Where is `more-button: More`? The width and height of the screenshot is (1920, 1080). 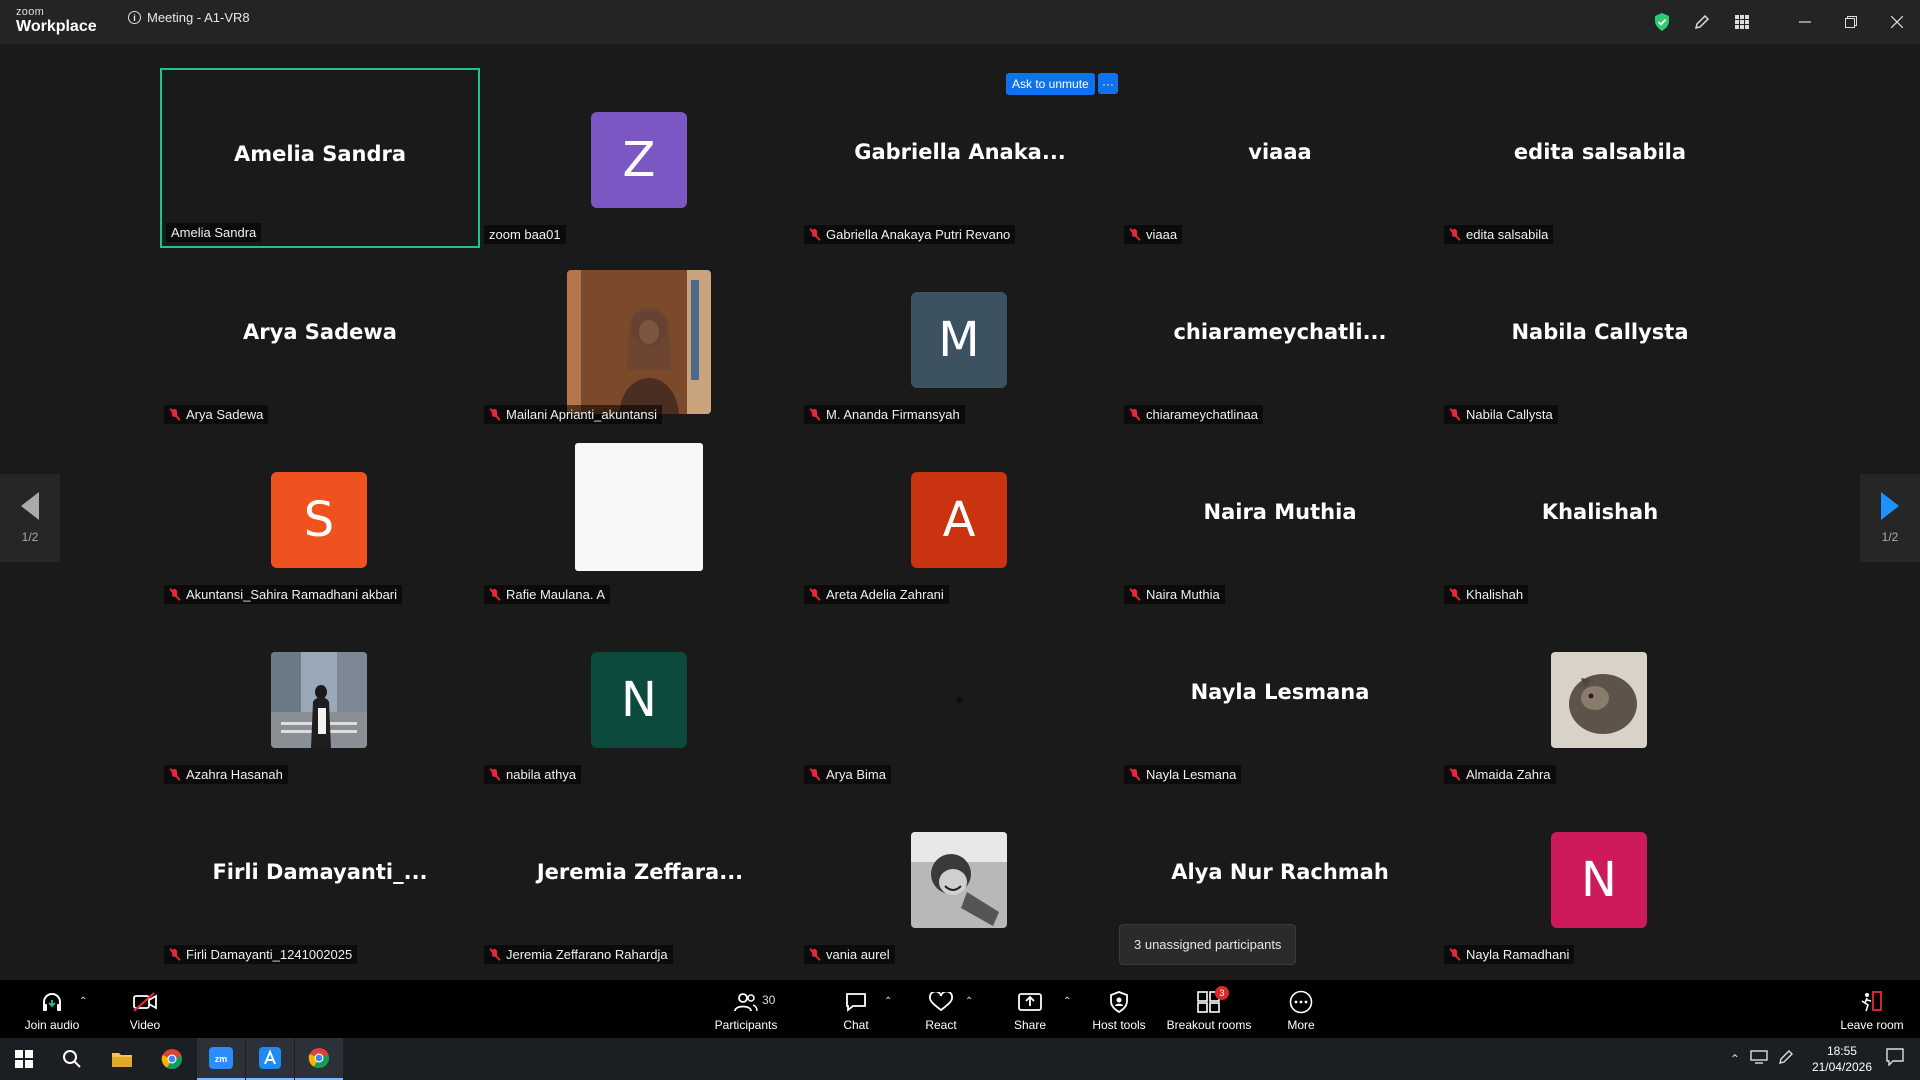
more-button: More is located at coordinates (1301, 1009).